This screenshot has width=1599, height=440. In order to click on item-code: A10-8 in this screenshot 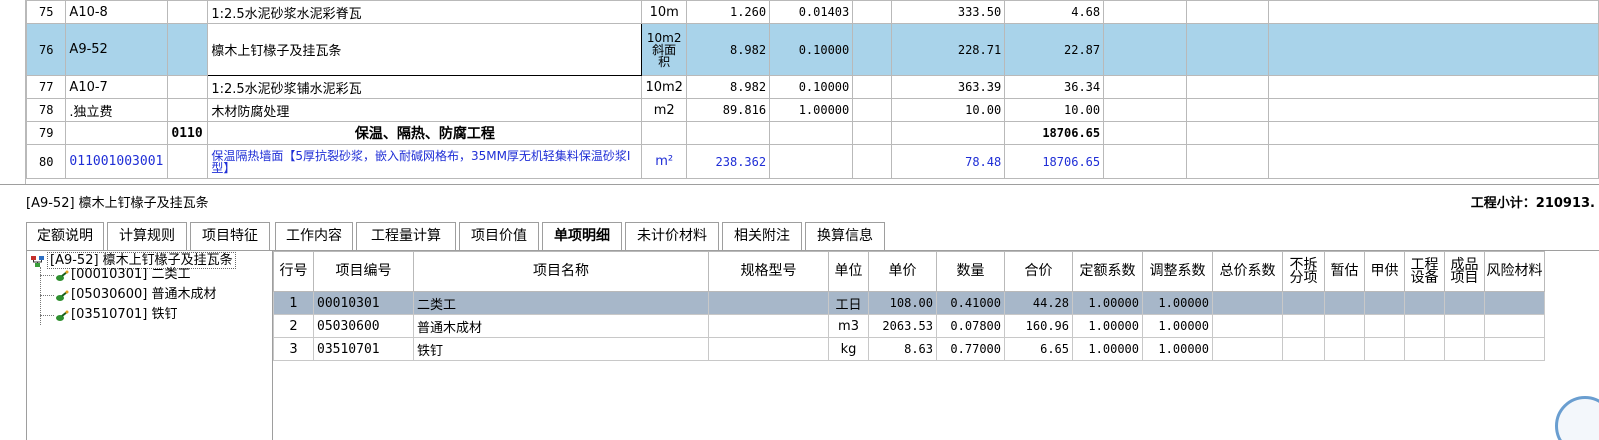, I will do `click(117, 12)`.